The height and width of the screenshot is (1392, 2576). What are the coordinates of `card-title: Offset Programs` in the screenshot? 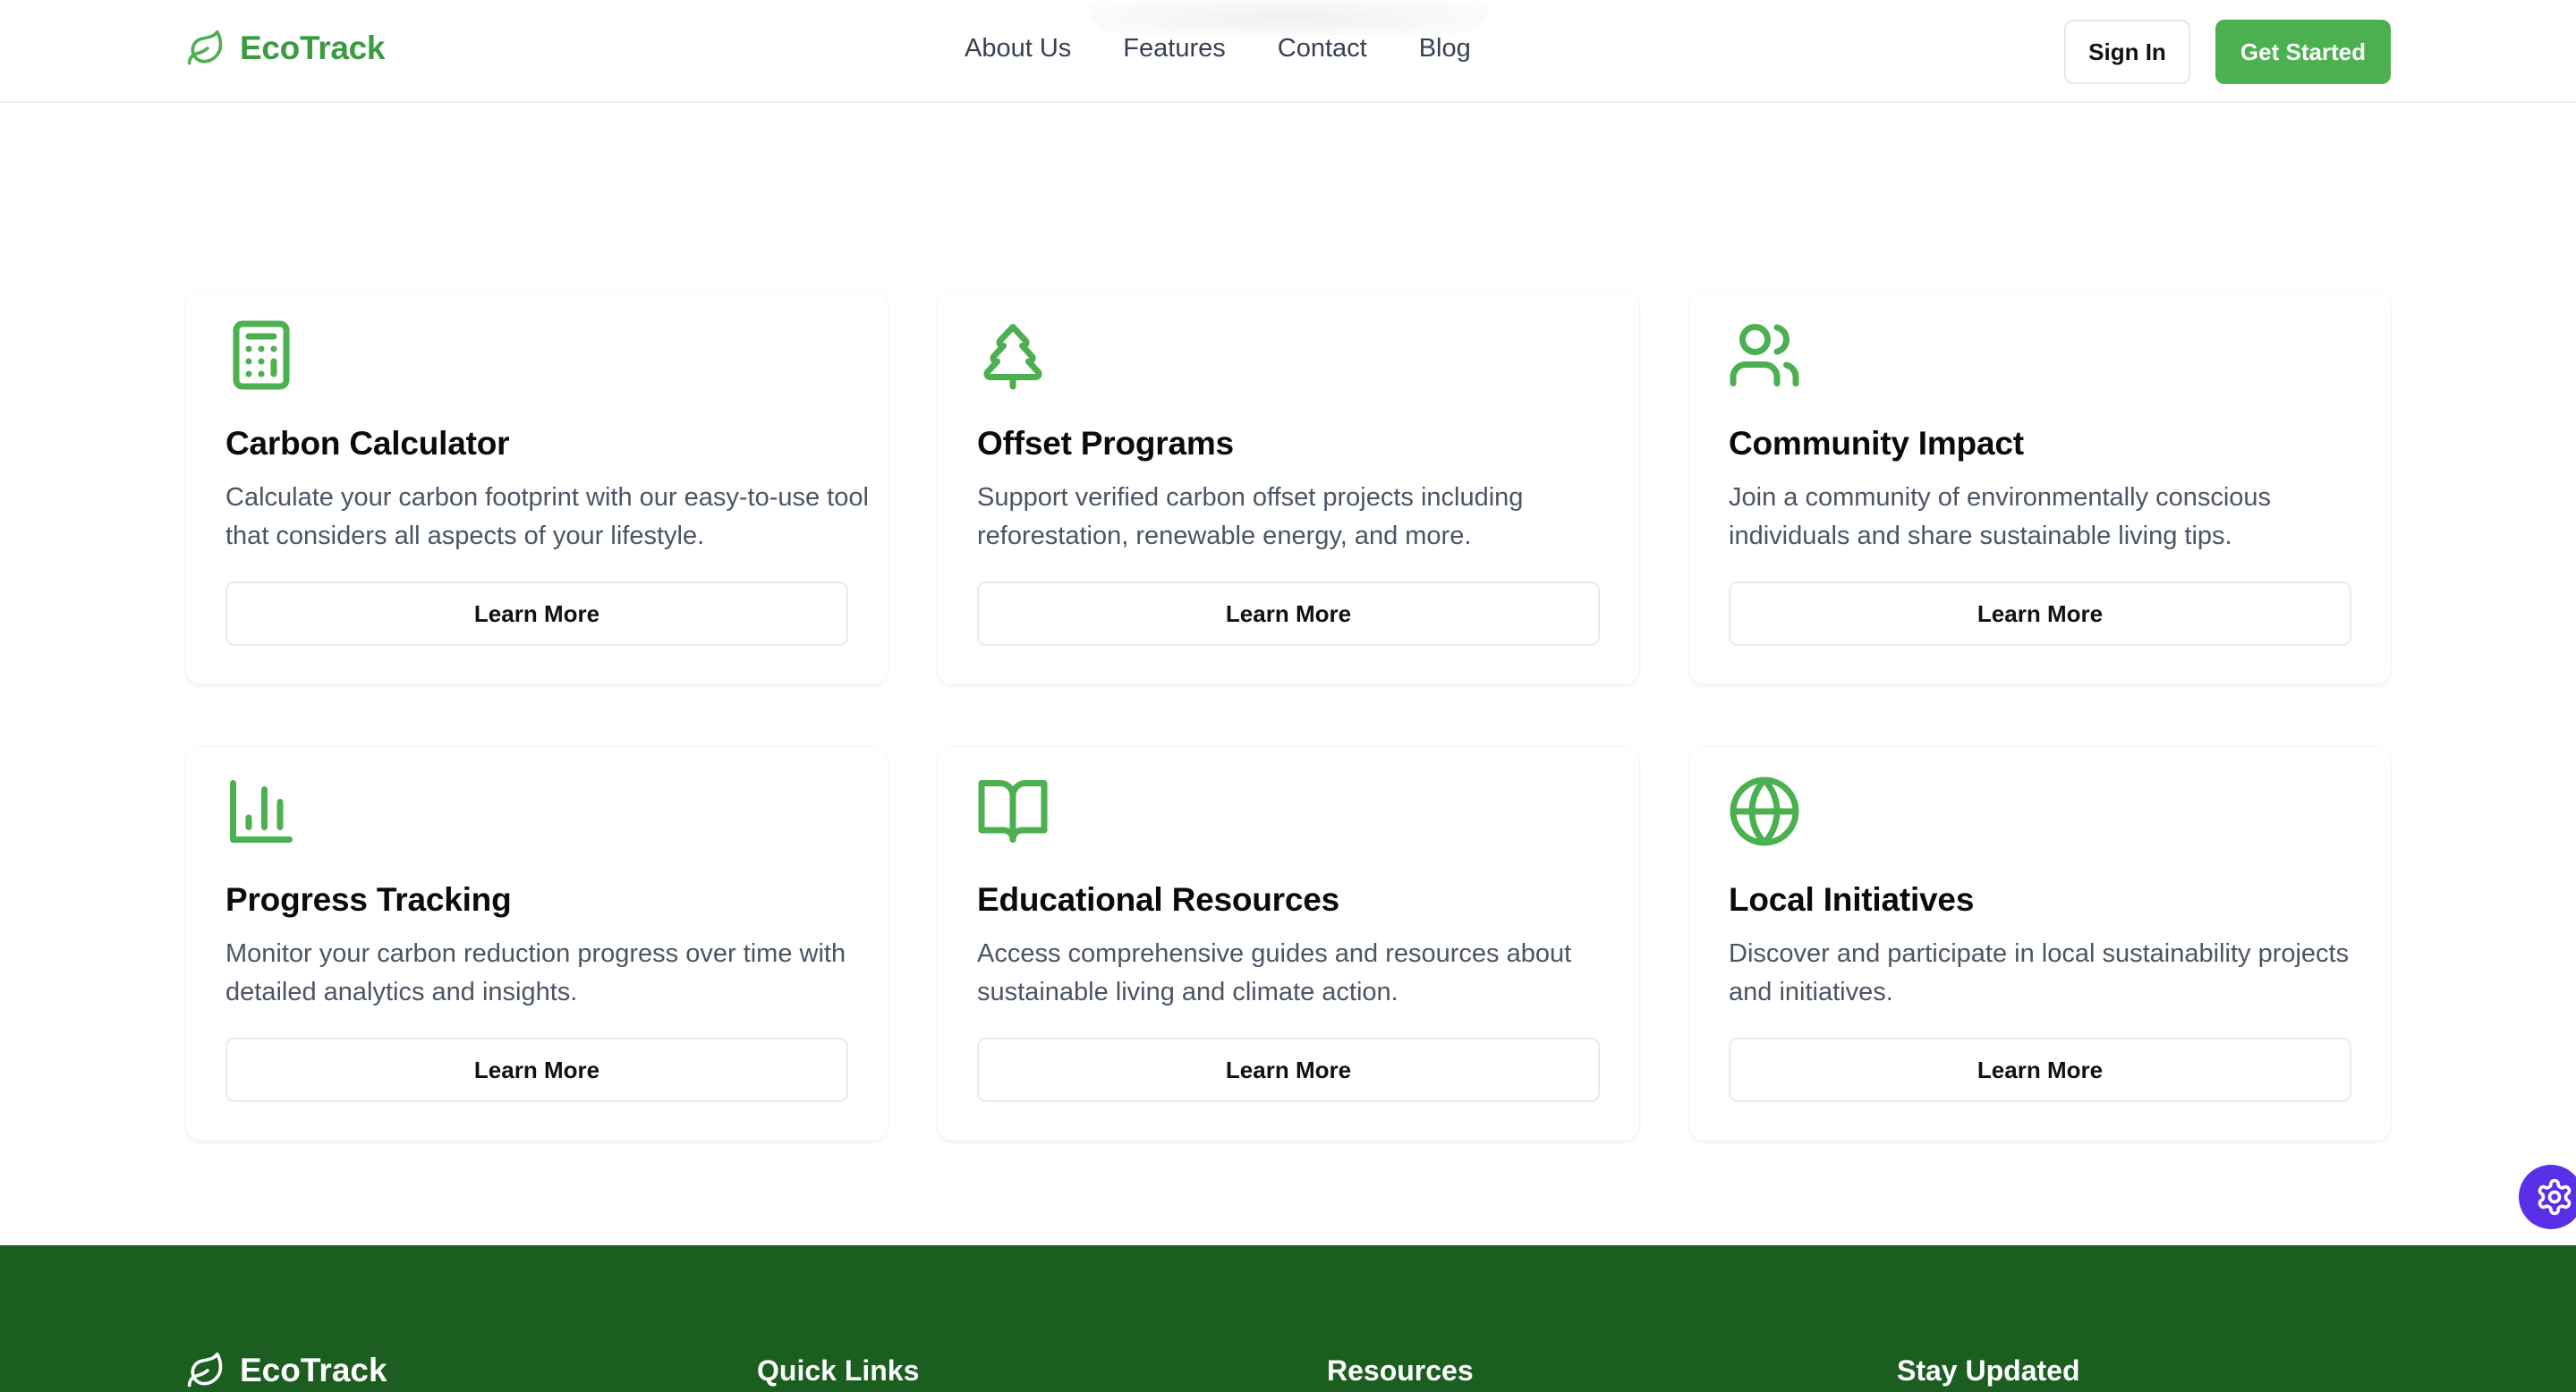 It's located at (1105, 443).